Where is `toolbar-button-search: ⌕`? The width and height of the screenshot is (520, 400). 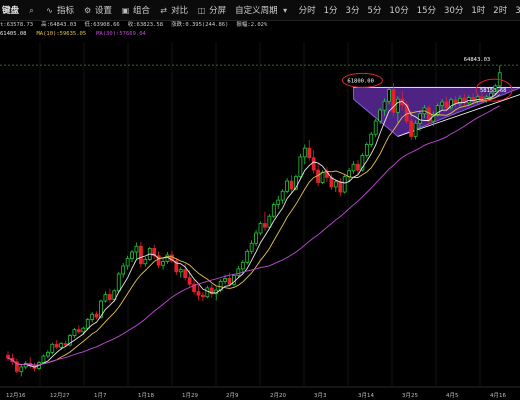
toolbar-button-search: ⌕ is located at coordinates (31, 10).